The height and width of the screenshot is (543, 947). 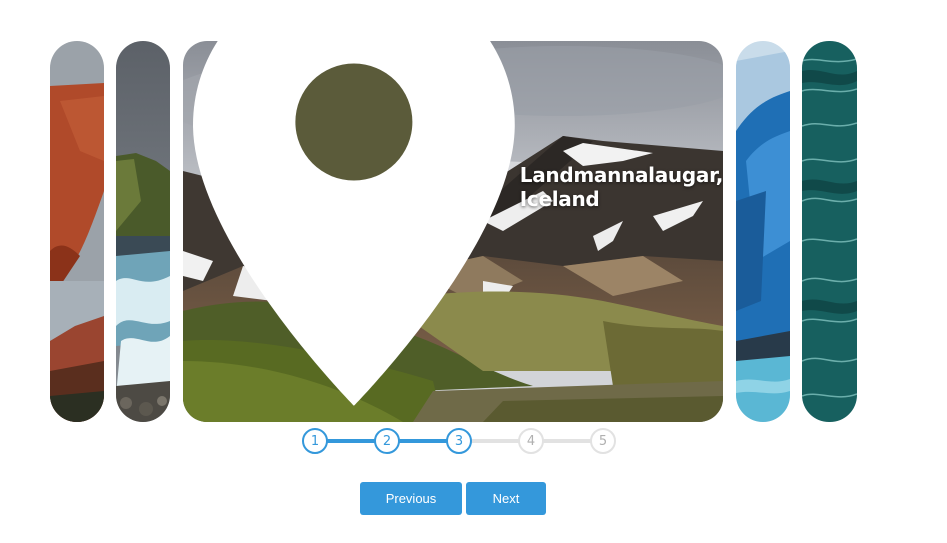 What do you see at coordinates (531, 441) in the screenshot?
I see `step-4: 4` at bounding box center [531, 441].